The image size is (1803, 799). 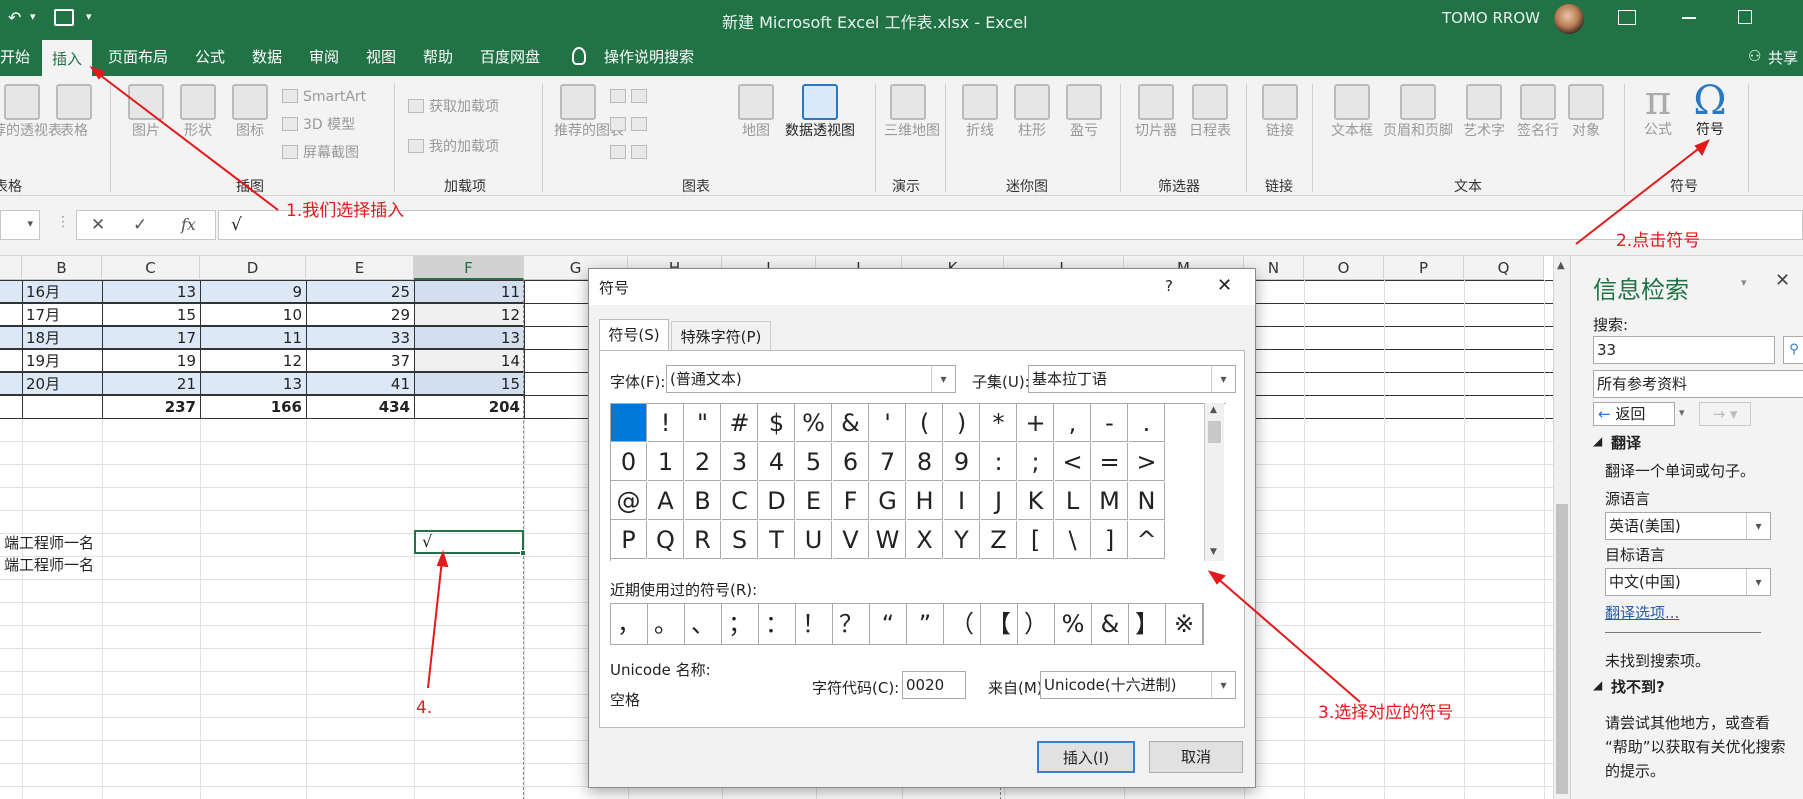 What do you see at coordinates (629, 501) in the screenshot?
I see `symbol-cell: @` at bounding box center [629, 501].